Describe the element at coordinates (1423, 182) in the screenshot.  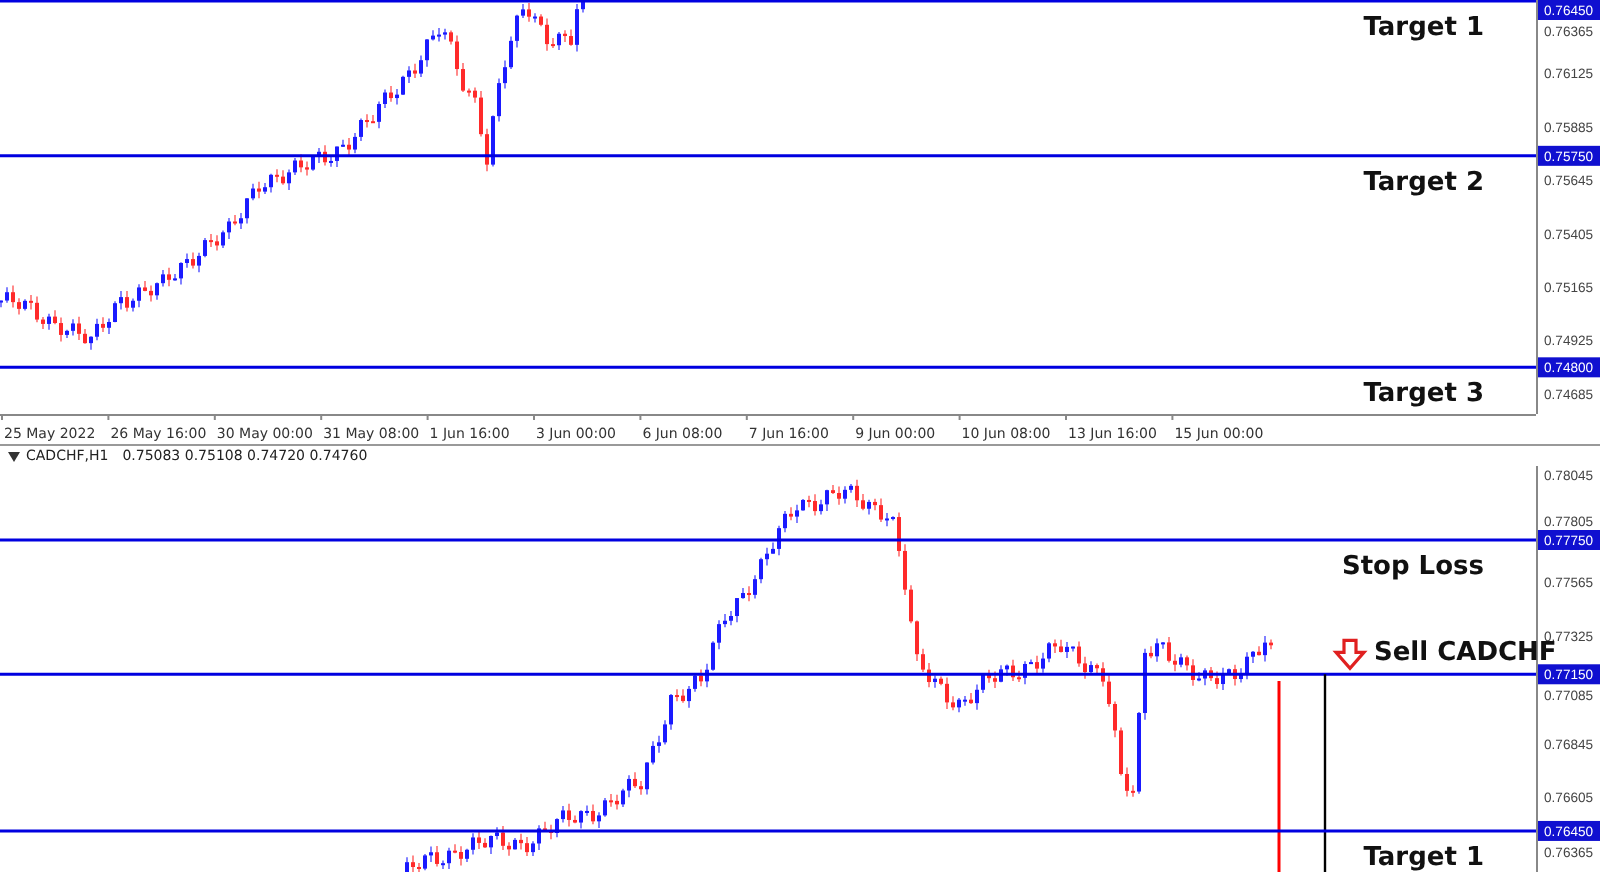
I see `level-label: Target 2` at that location.